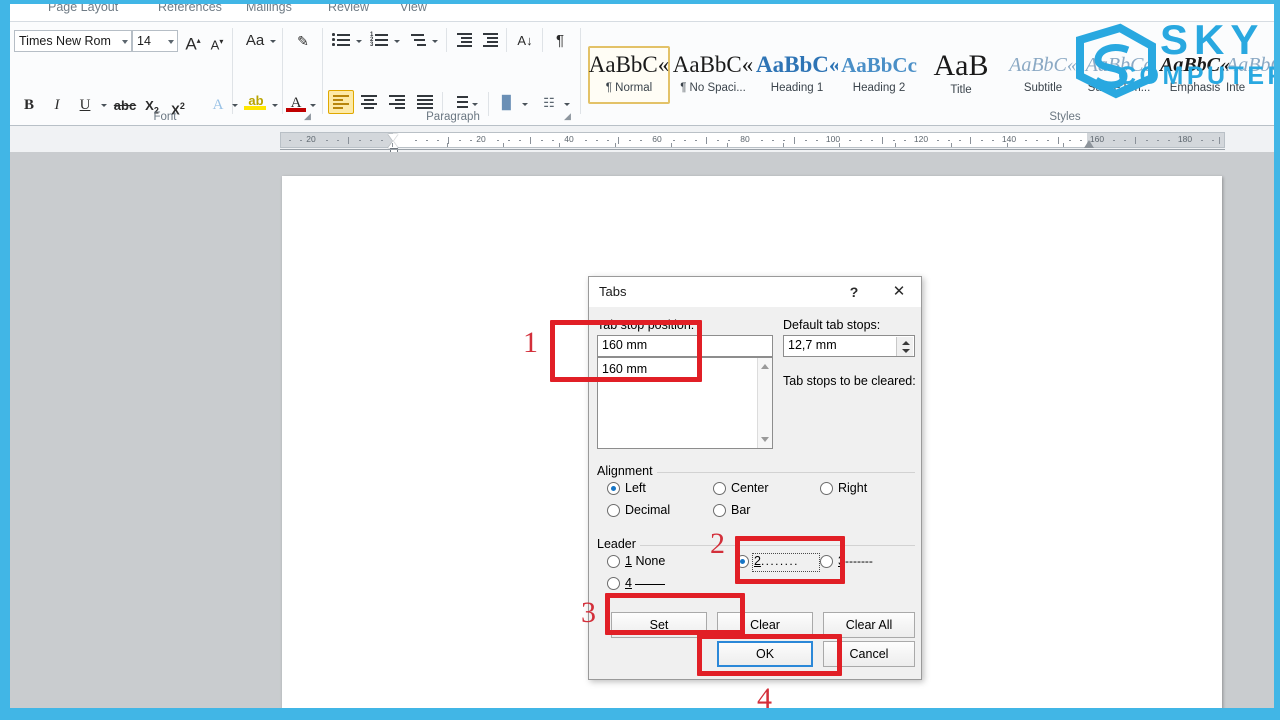 The image size is (1280, 720). I want to click on style-item-emphasis: AaBbC« Emphasis, so click(1195, 76).